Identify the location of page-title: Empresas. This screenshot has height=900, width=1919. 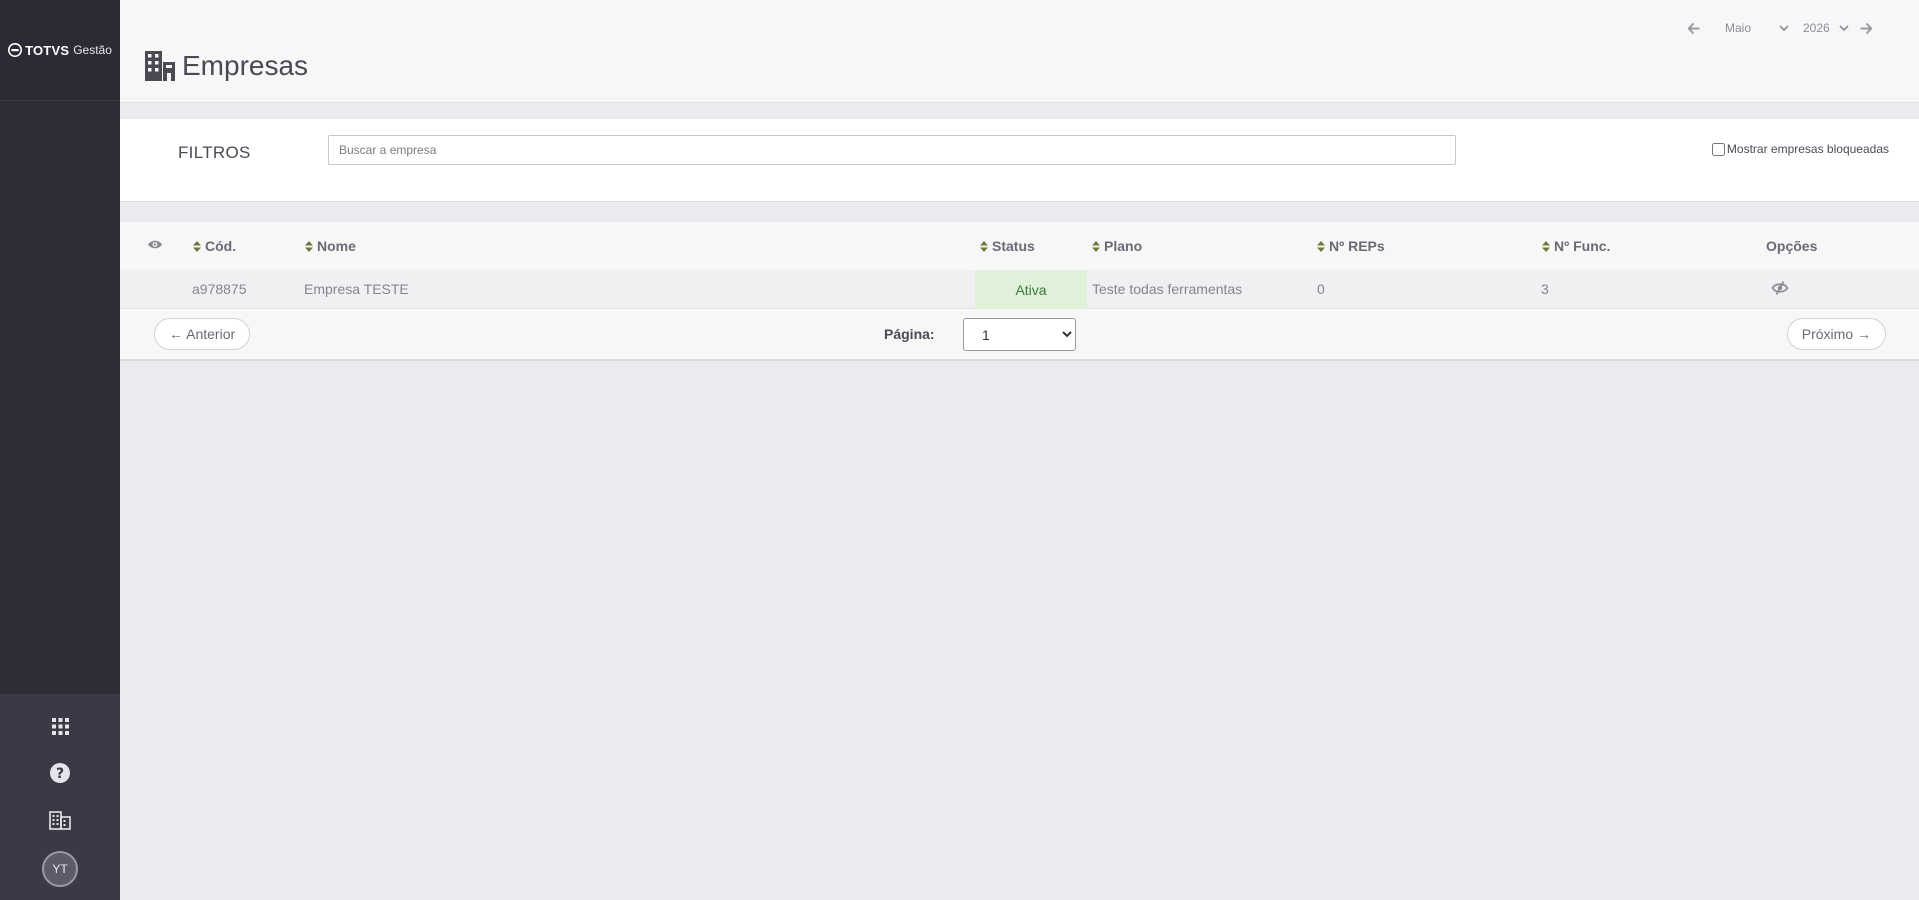
(226, 66).